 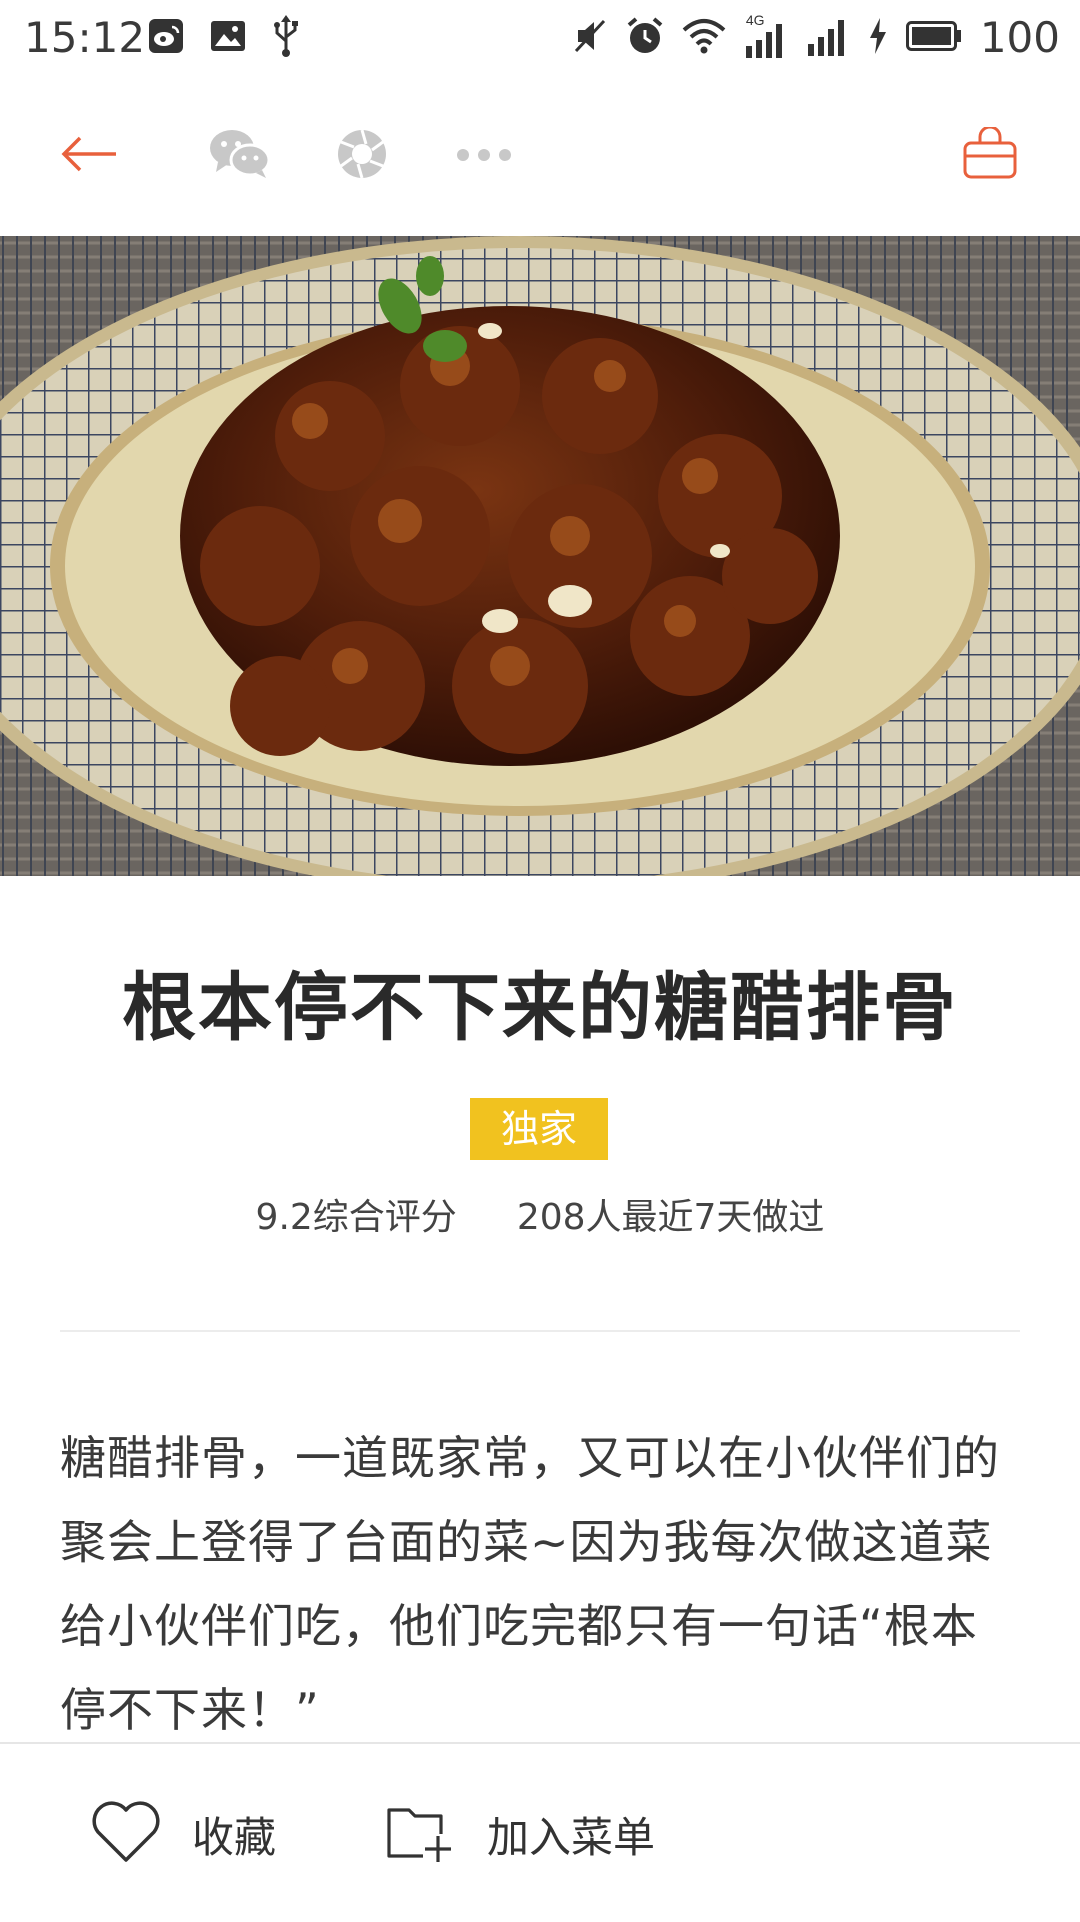 I want to click on divider, so click(x=540, y=1331).